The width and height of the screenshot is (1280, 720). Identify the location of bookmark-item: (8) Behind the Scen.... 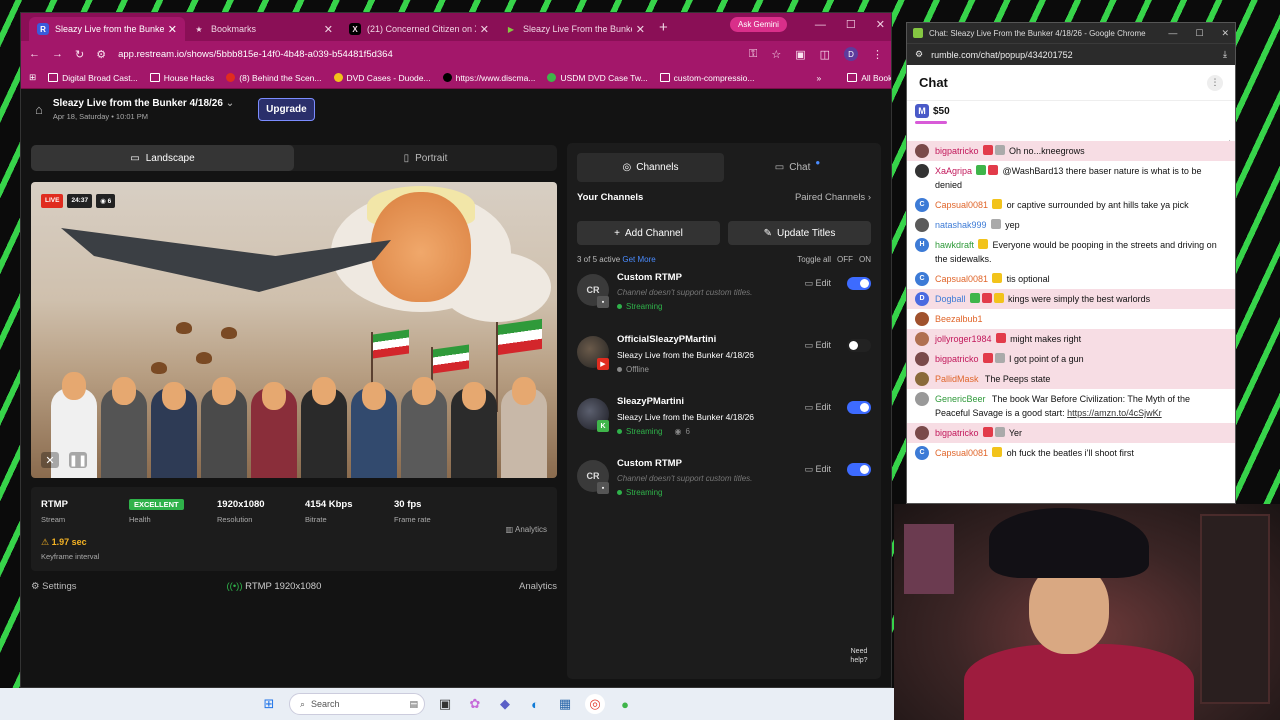
(274, 78).